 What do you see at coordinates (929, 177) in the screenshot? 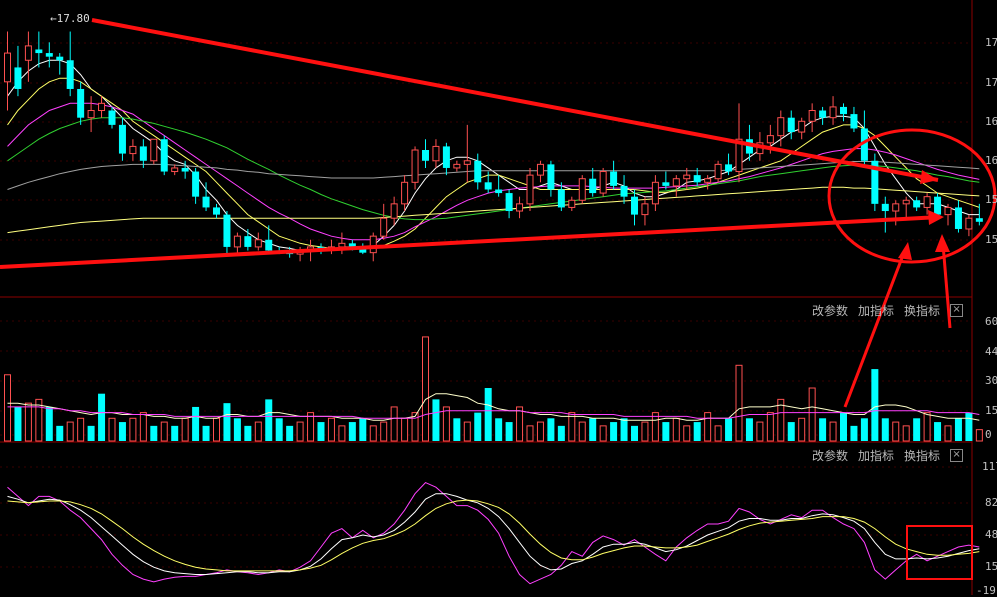
I see `trendline-arrowhead` at bounding box center [929, 177].